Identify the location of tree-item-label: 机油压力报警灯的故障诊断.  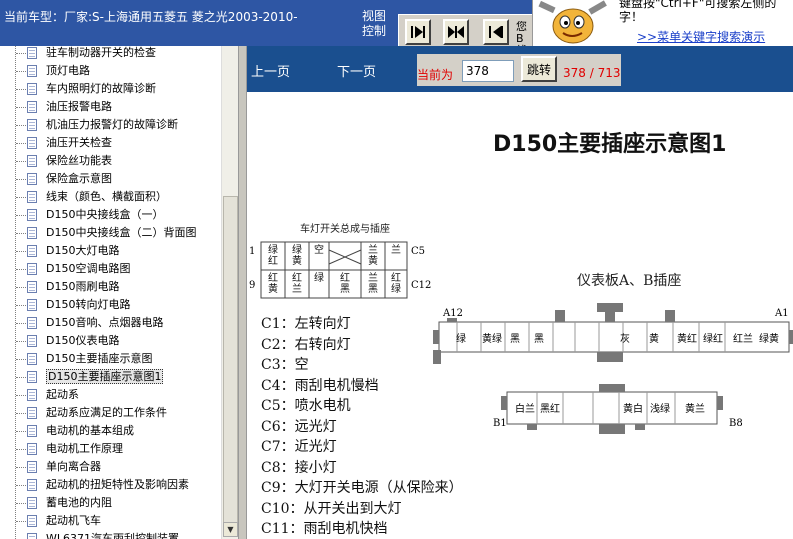
(112, 124).